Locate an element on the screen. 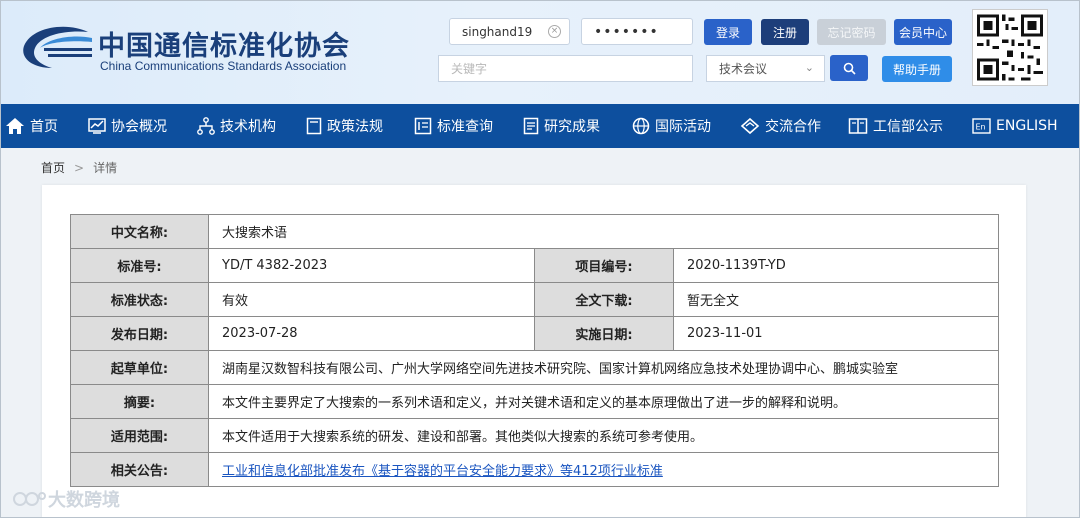  nav-item-about: 协会概况 is located at coordinates (127, 126).